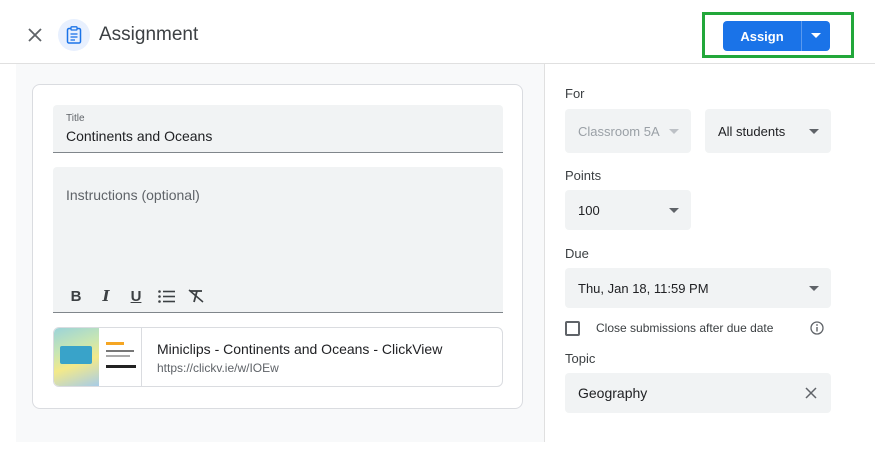 This screenshot has height=451, width=875. I want to click on bulleted-list-button, so click(166, 296).